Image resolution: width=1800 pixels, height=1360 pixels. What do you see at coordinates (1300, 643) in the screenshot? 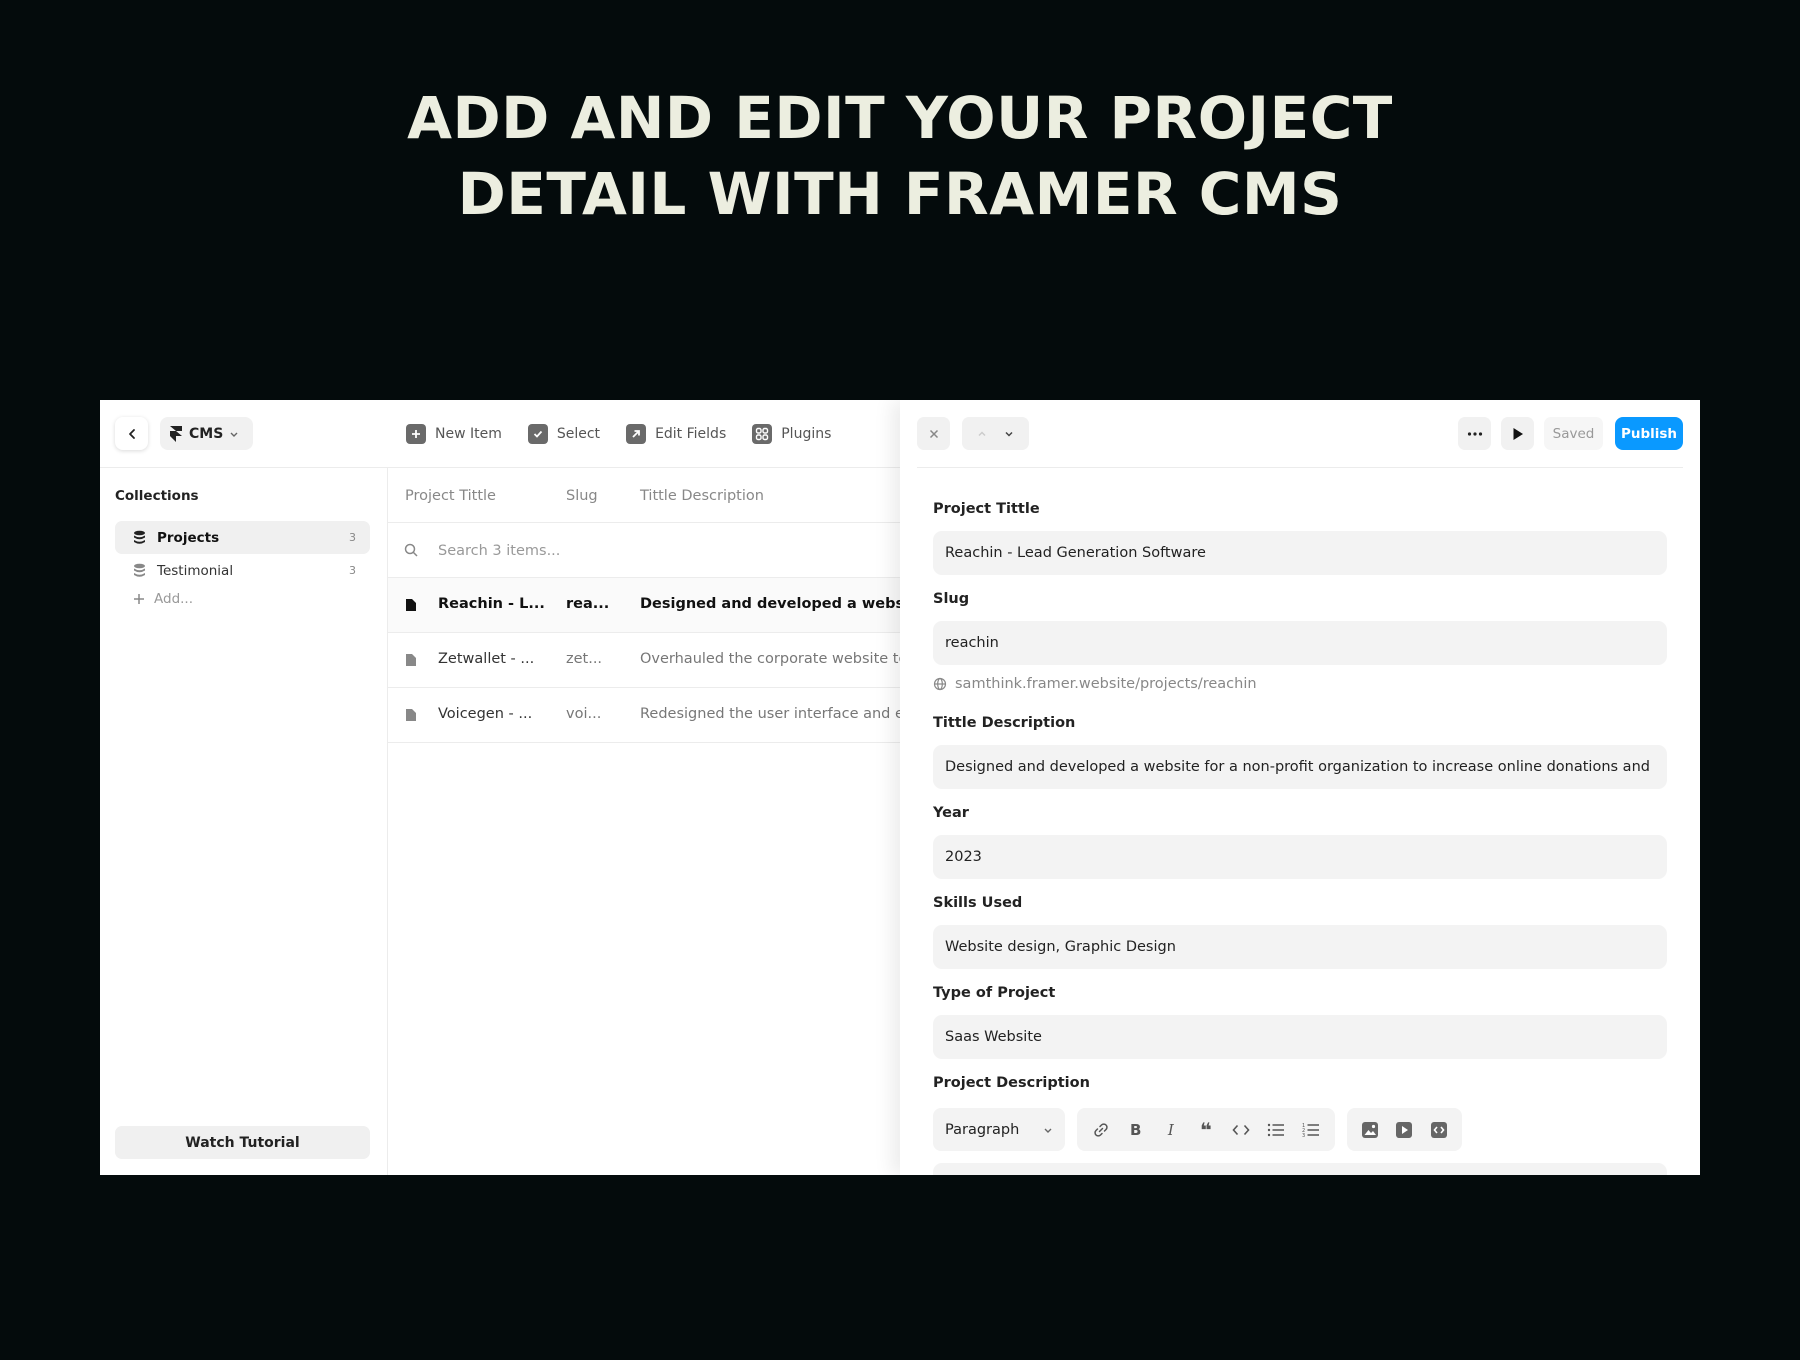
I see `slug-input` at bounding box center [1300, 643].